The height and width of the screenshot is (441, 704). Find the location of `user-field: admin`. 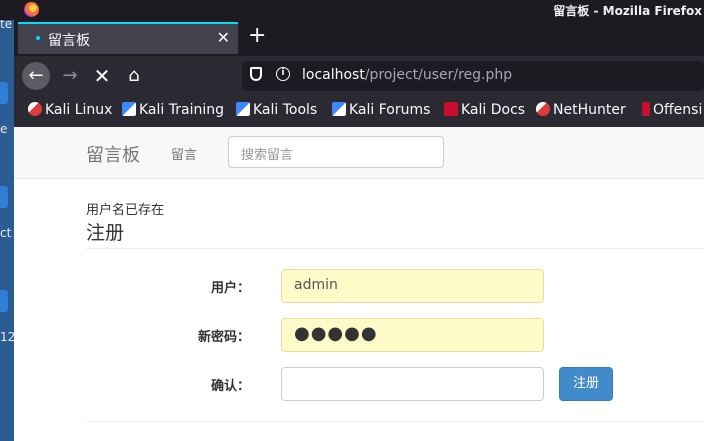

user-field: admin is located at coordinates (412, 286).